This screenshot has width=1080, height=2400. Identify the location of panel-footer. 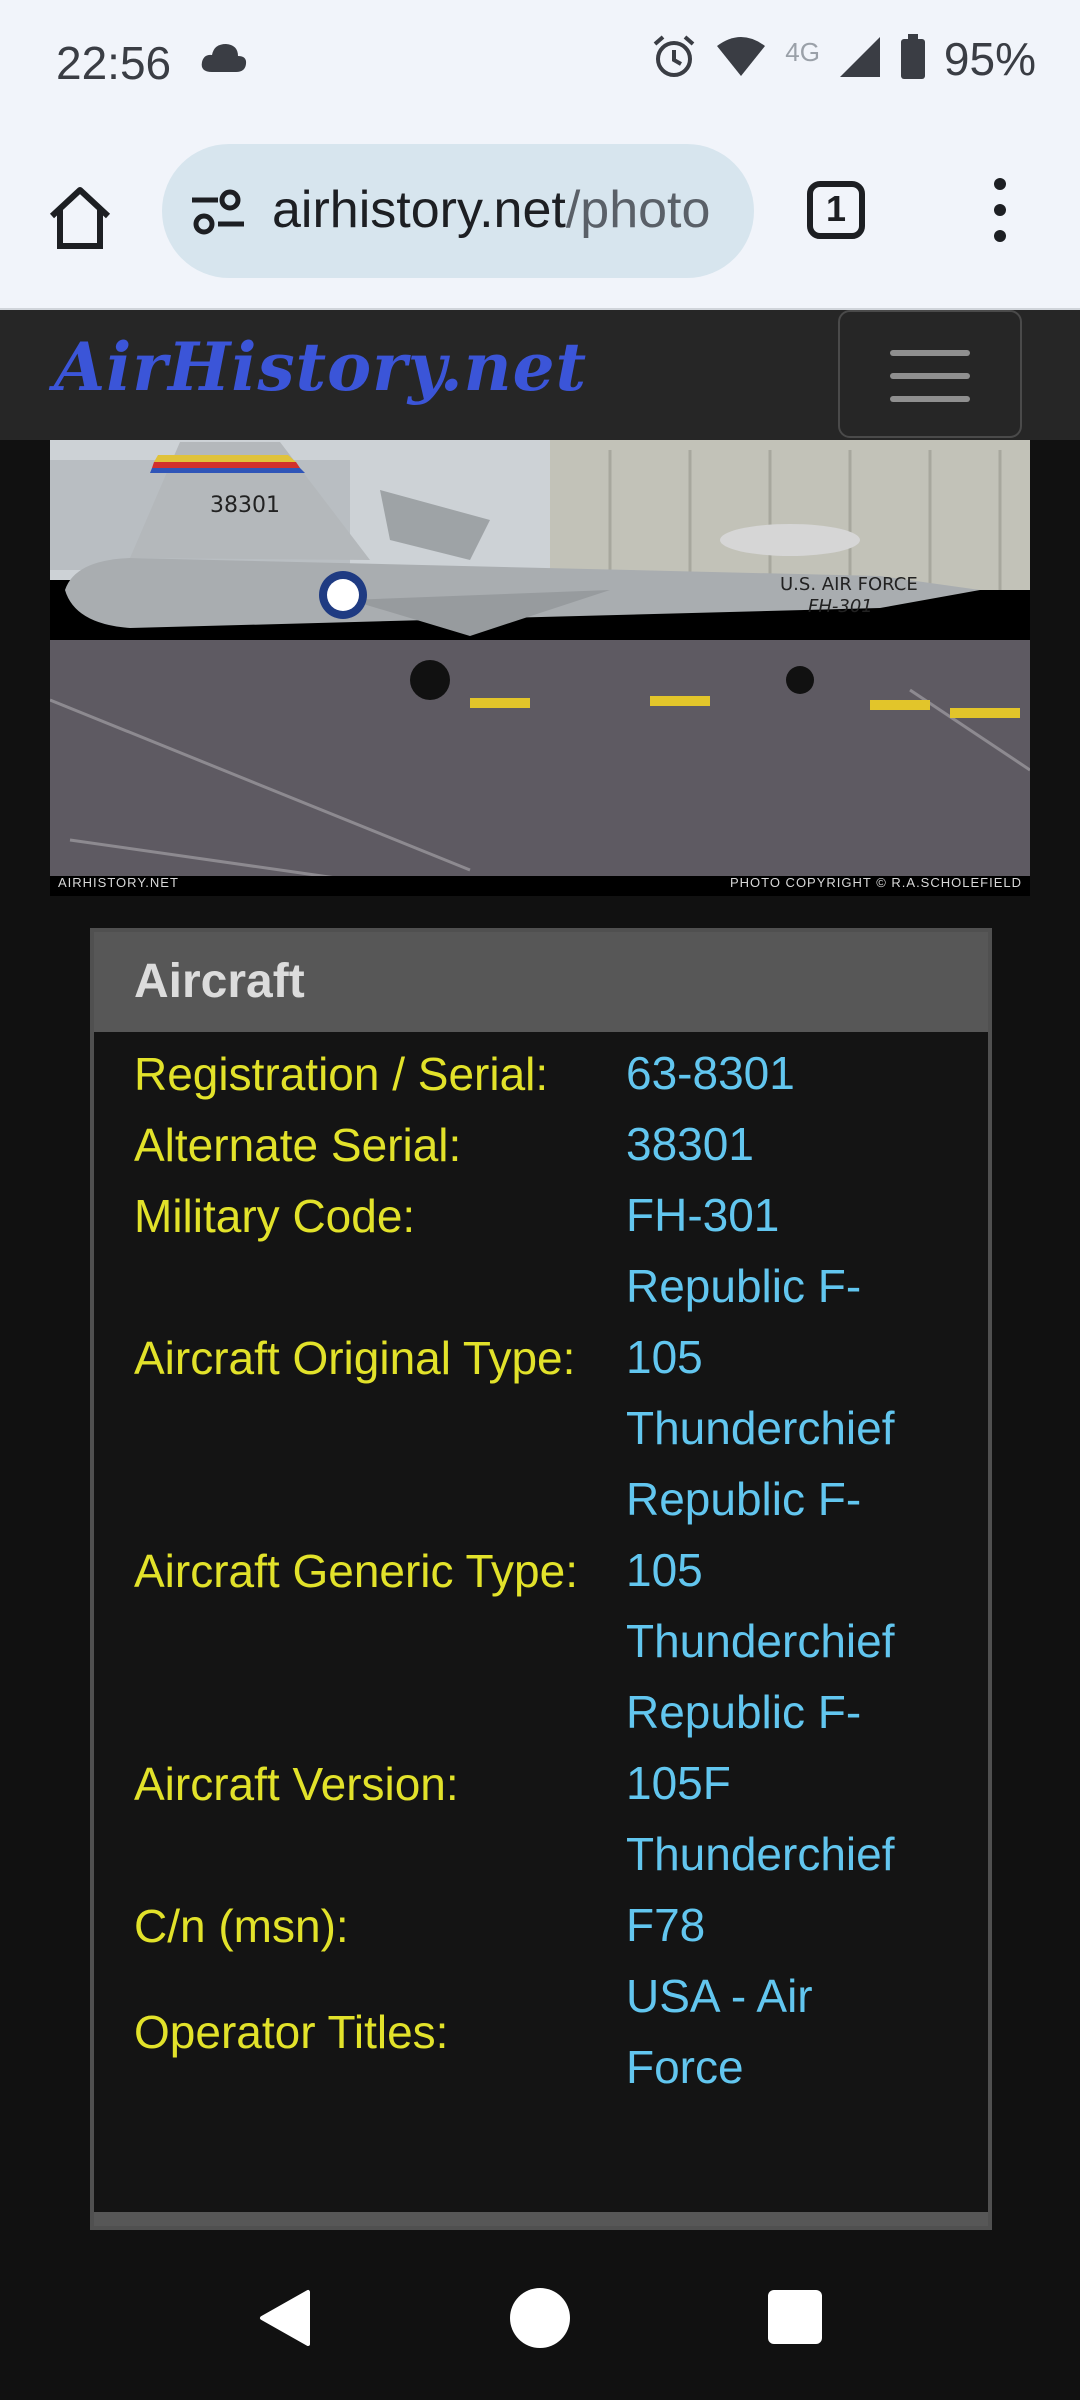
(541, 2219).